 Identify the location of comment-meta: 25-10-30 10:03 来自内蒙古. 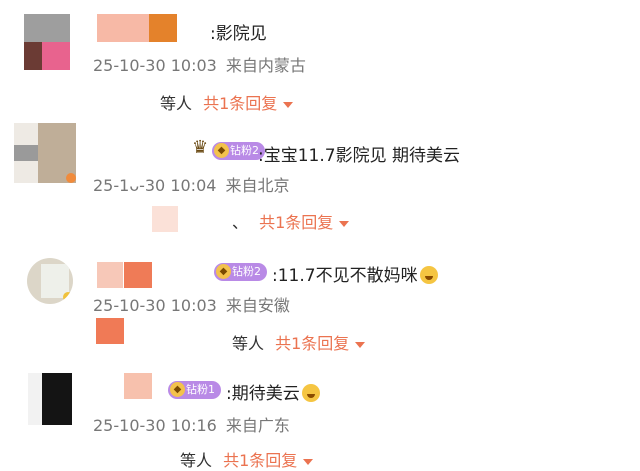
(199, 64).